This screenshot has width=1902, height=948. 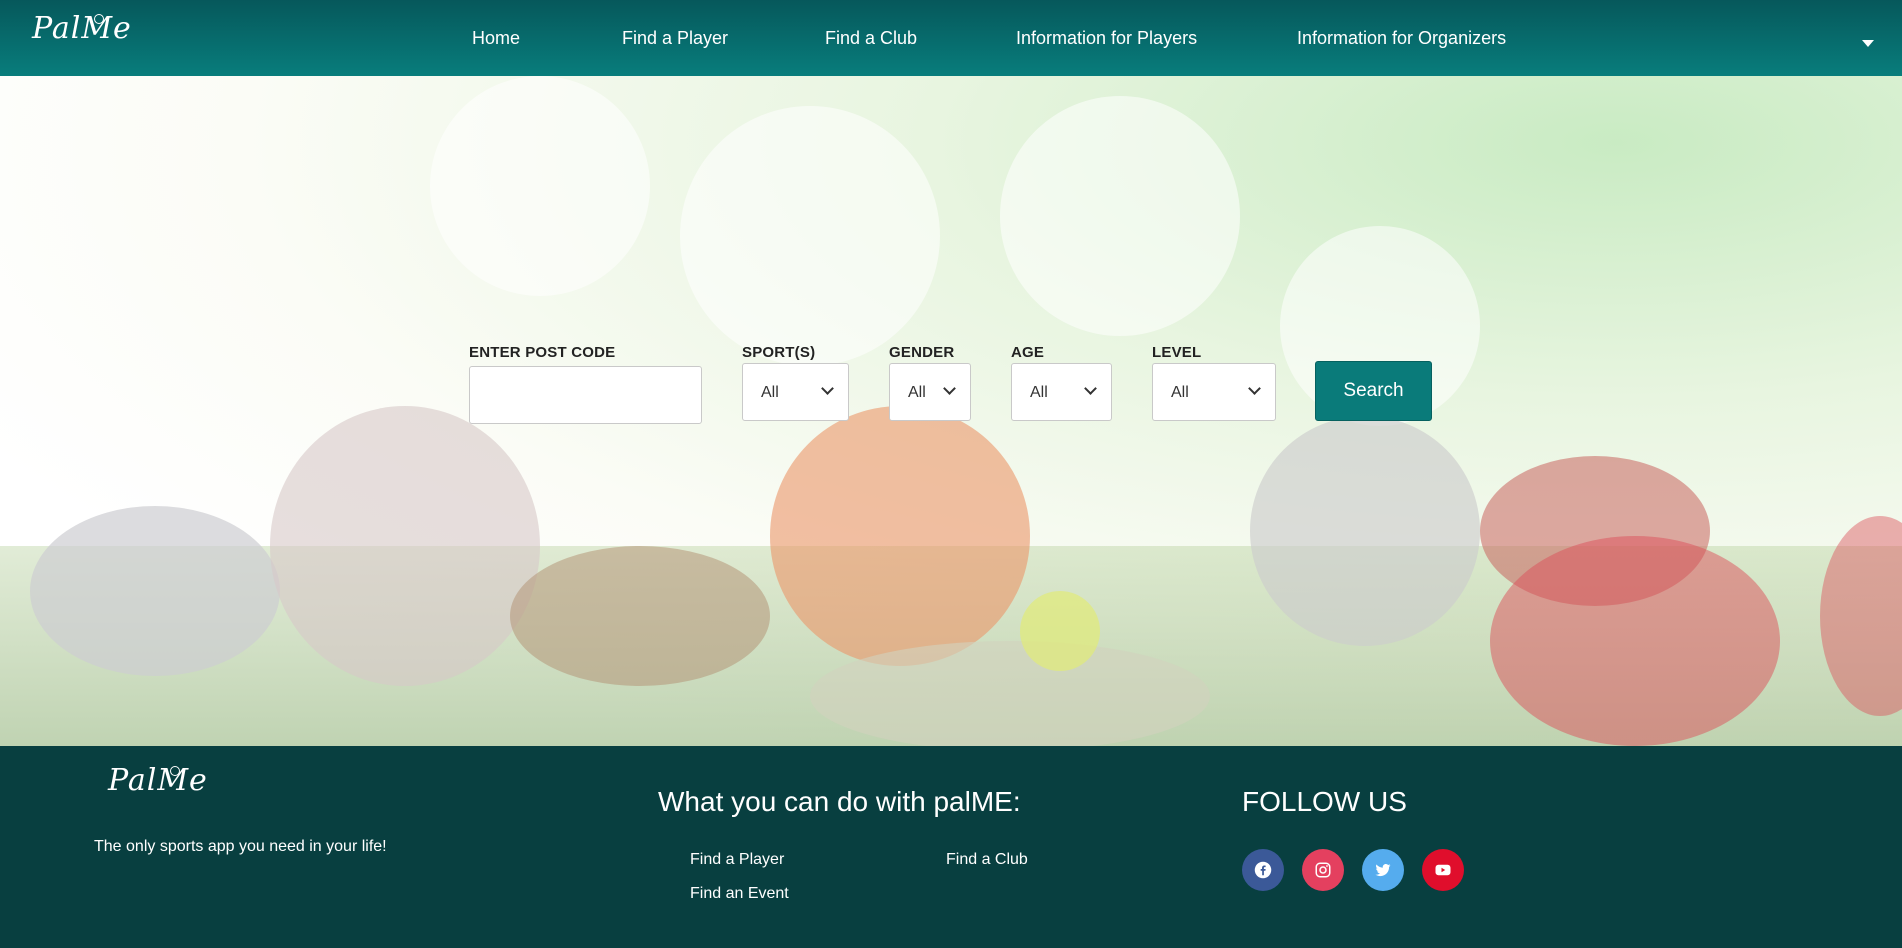 I want to click on gender-select: All, so click(x=930, y=392).